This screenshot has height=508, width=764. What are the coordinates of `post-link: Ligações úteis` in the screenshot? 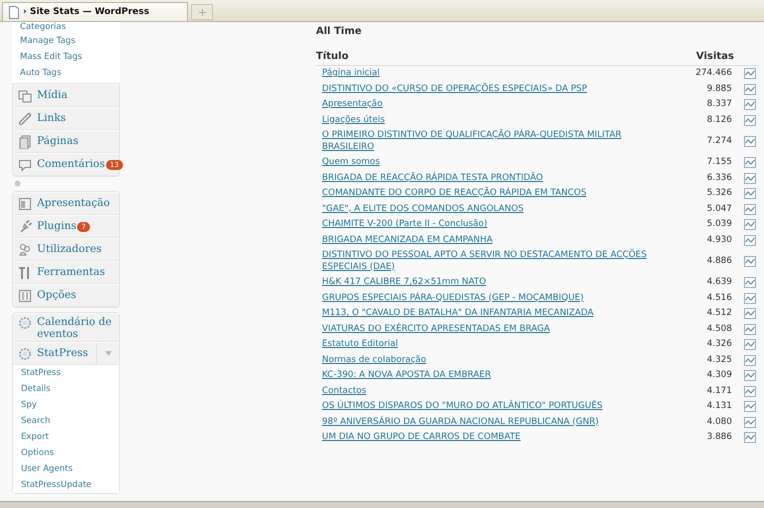 It's located at (497, 120).